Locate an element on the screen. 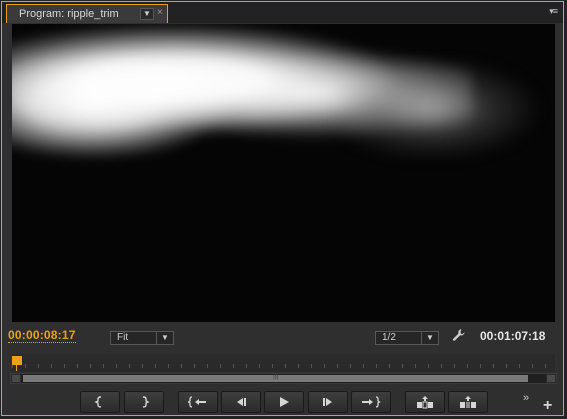 This screenshot has height=419, width=567. mark-out-button is located at coordinates (144, 402).